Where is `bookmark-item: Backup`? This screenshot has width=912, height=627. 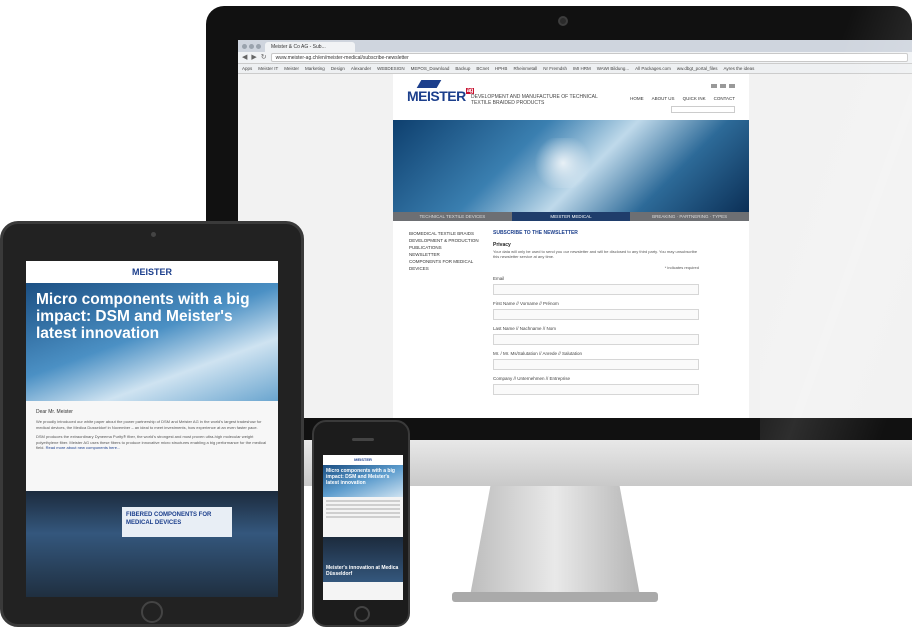 bookmark-item: Backup is located at coordinates (462, 68).